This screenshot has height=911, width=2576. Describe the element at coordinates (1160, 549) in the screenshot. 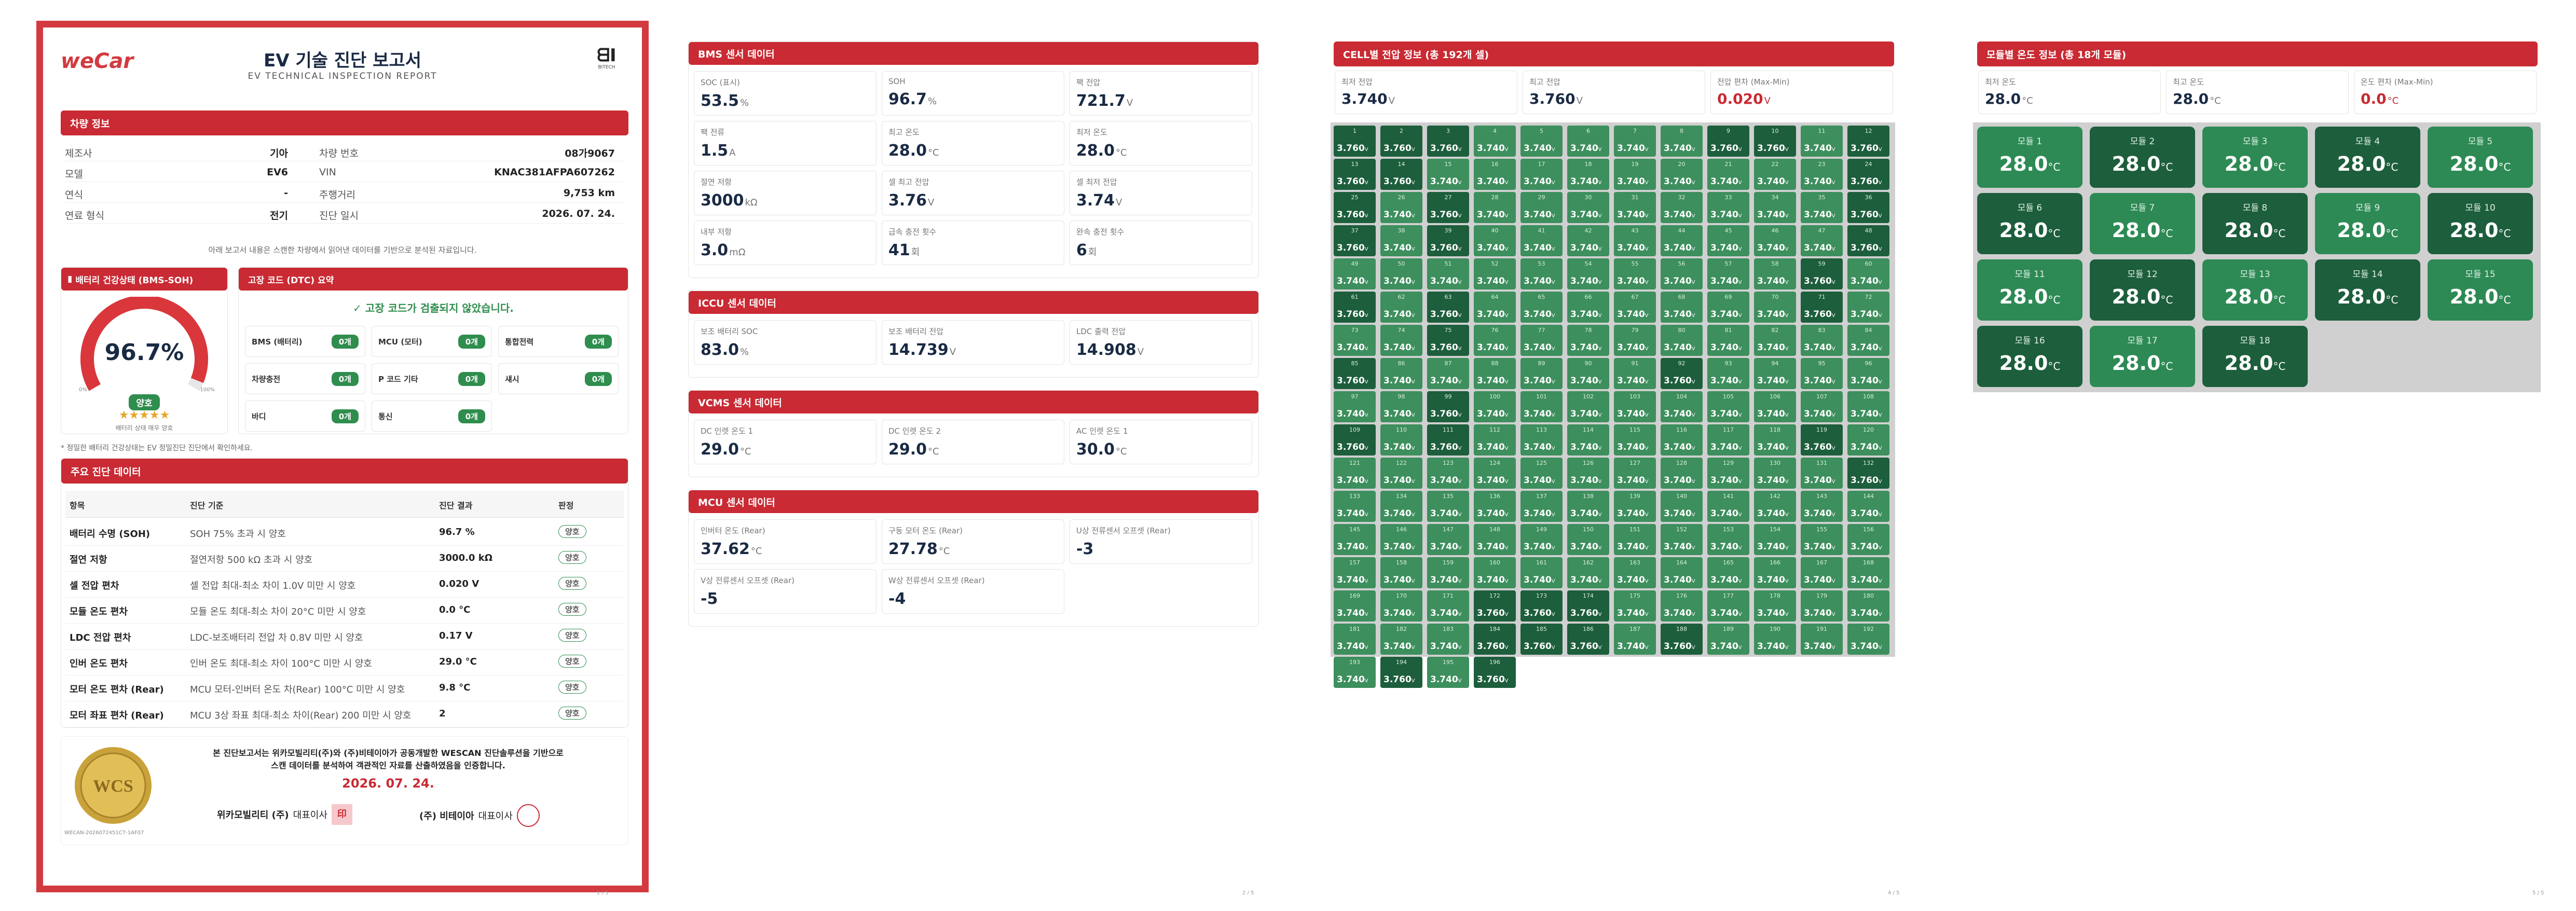

I see `sensor-item-value-row: -3` at that location.